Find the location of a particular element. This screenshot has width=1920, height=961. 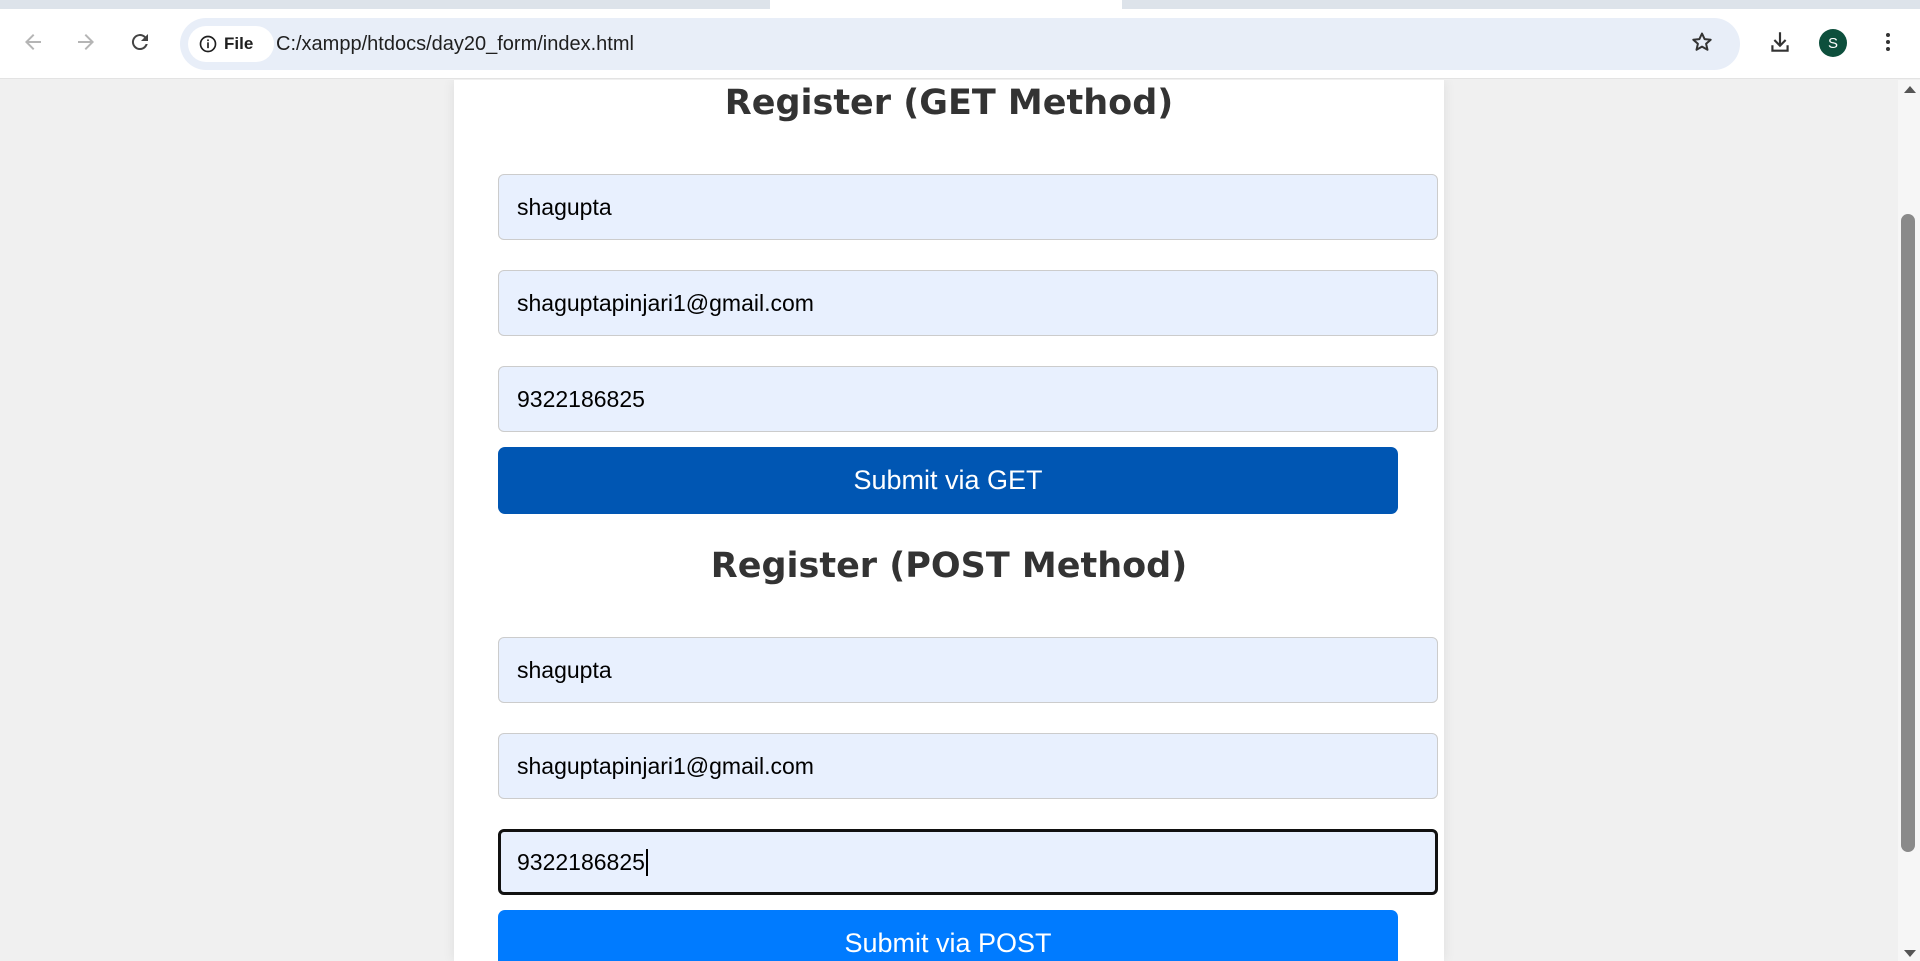

post-name-input: shagupta is located at coordinates (968, 670).